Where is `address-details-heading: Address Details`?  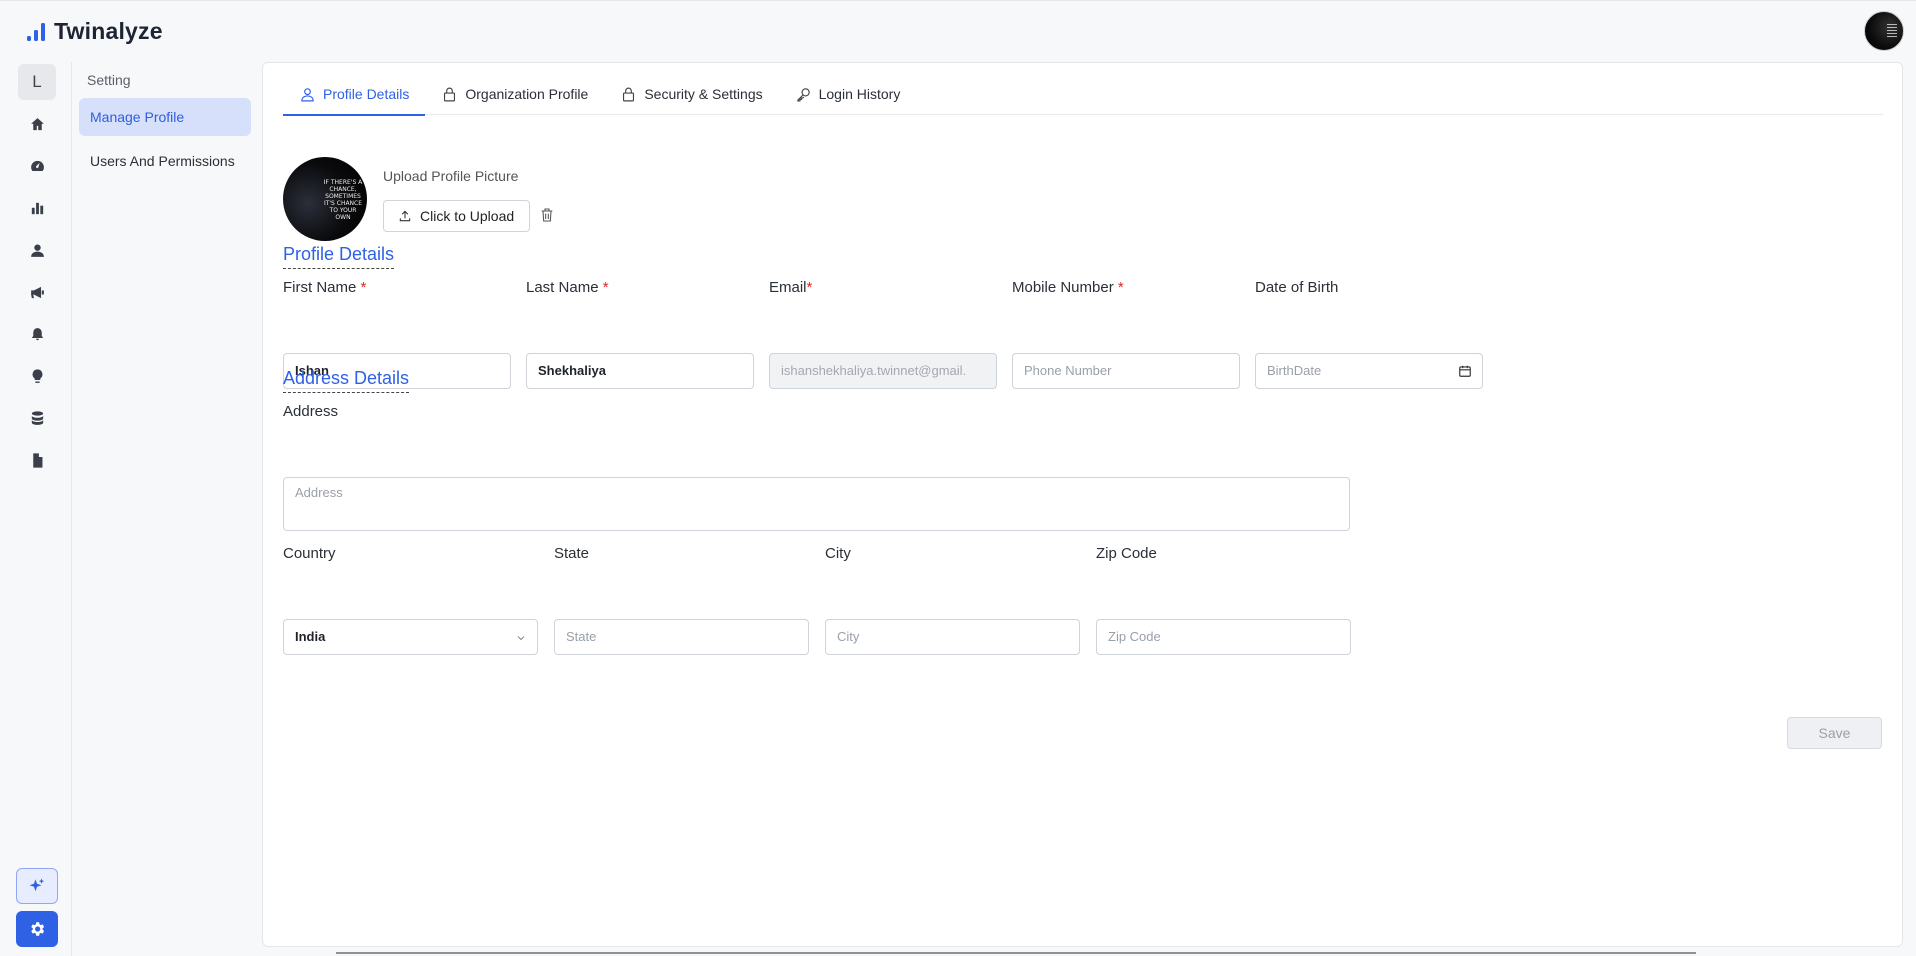 address-details-heading: Address Details is located at coordinates (346, 380).